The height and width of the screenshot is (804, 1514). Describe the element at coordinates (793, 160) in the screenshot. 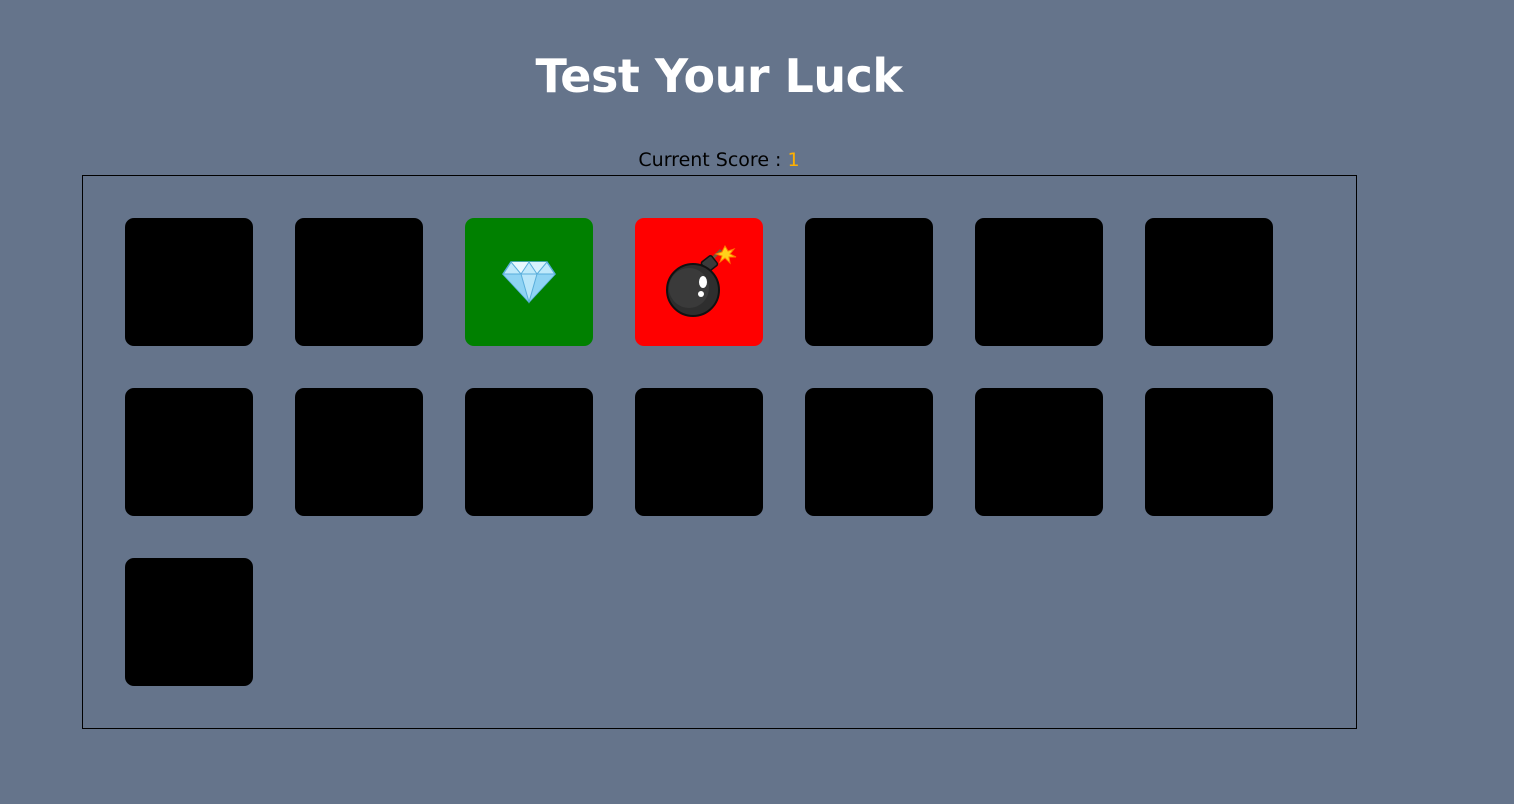

I see `score-value: 1` at that location.